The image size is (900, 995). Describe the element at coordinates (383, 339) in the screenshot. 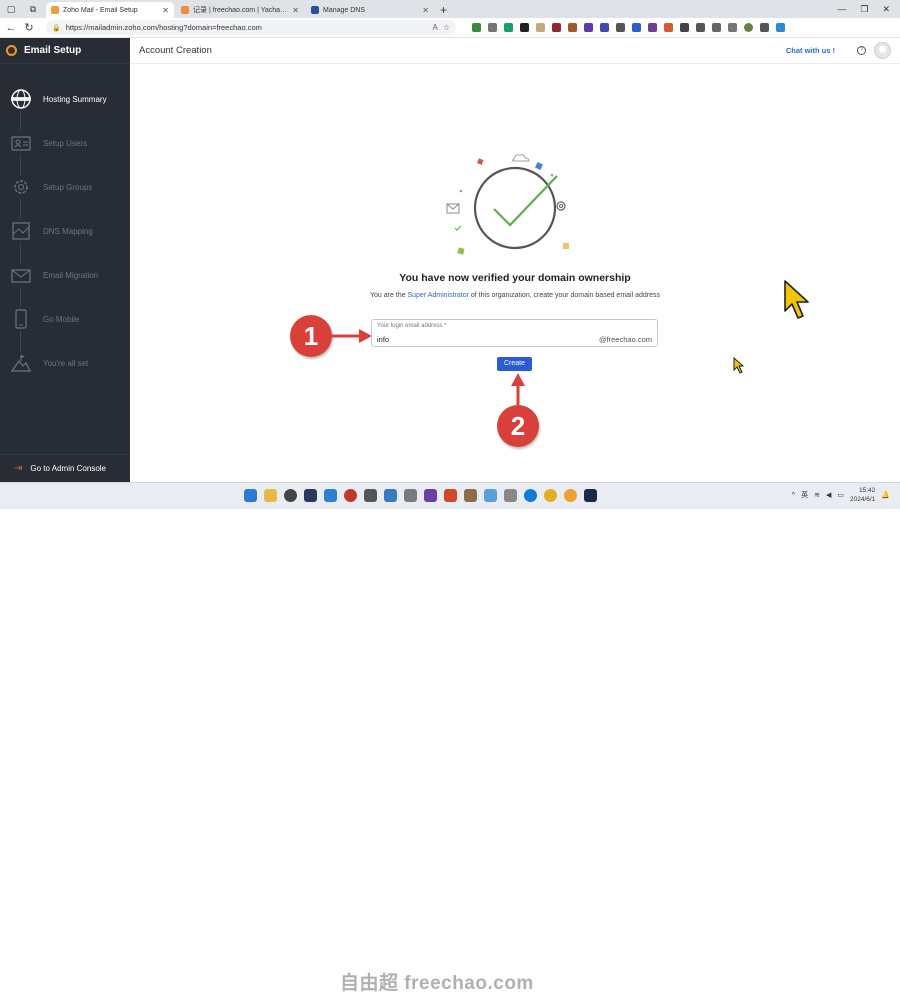

I see `email-field-value: info` at that location.